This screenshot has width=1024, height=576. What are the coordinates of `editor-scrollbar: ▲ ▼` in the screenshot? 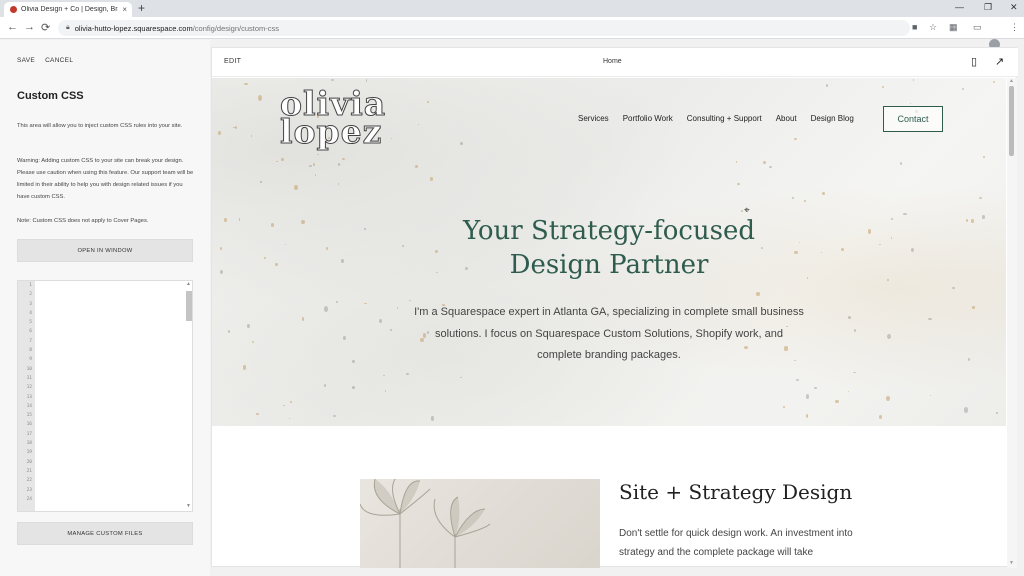 It's located at (189, 395).